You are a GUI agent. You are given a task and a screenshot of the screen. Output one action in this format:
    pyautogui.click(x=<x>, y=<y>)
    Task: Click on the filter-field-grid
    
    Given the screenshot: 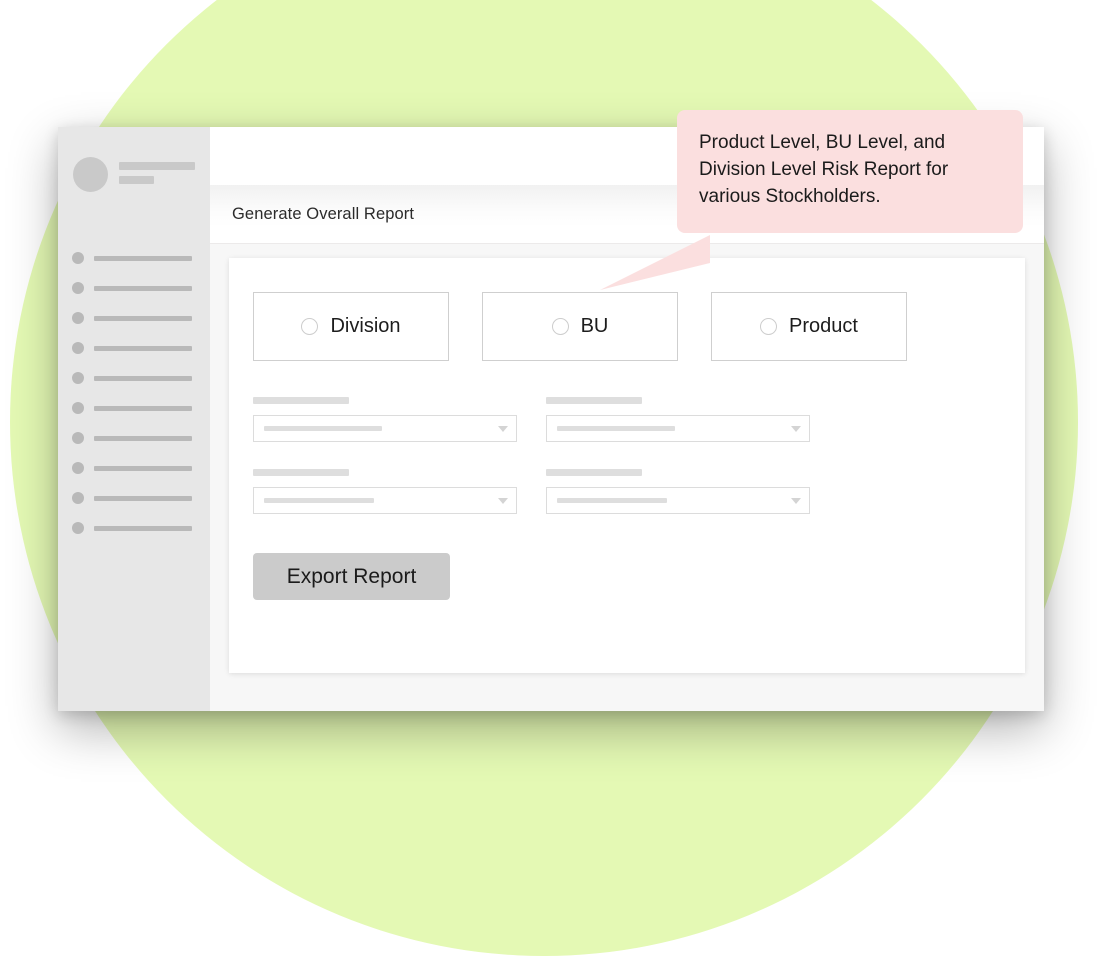 What is the action you would take?
    pyautogui.click(x=639, y=455)
    